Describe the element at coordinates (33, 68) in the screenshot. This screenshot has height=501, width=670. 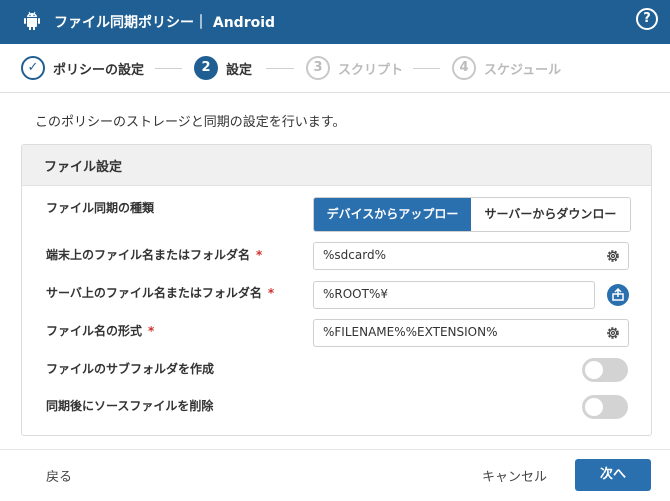
I see `checkmark-icon: ✓` at that location.